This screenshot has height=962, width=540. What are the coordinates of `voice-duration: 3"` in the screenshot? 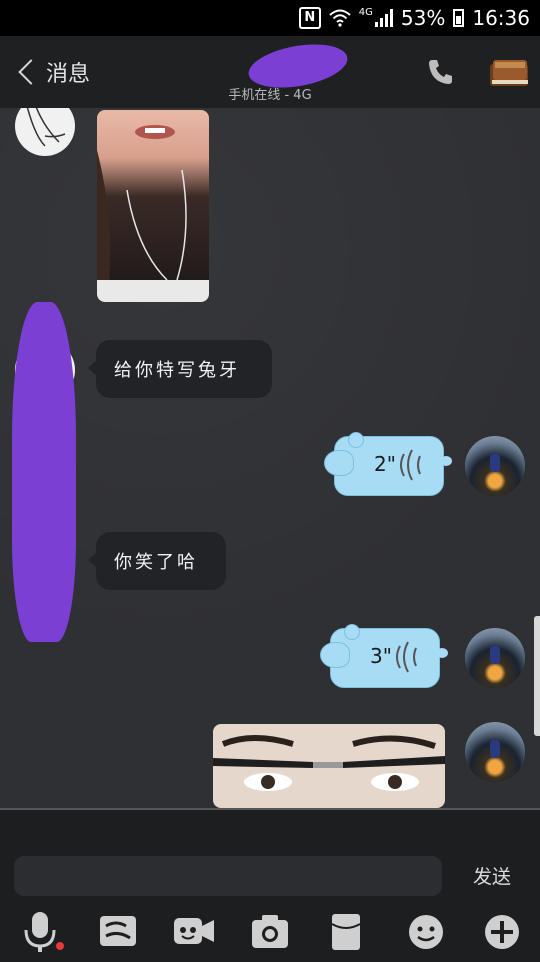 It's located at (381, 656).